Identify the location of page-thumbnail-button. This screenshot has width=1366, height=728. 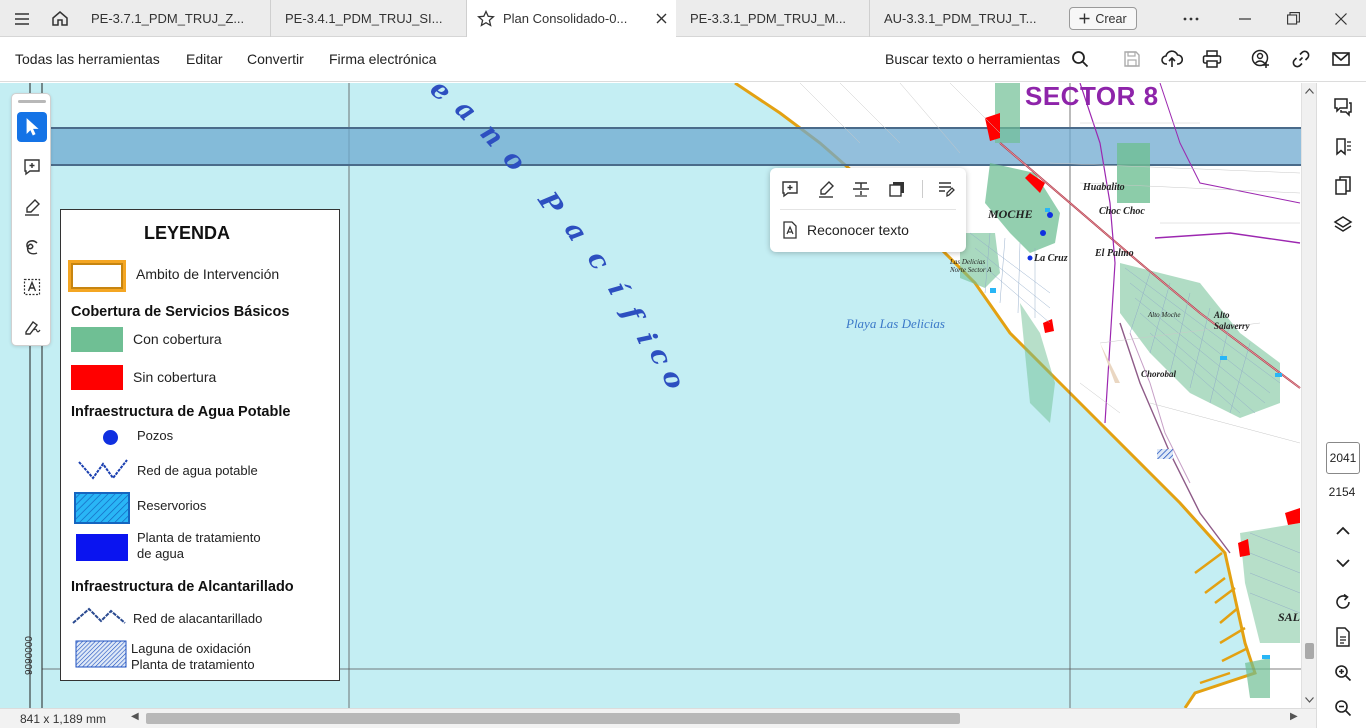
(1343, 637).